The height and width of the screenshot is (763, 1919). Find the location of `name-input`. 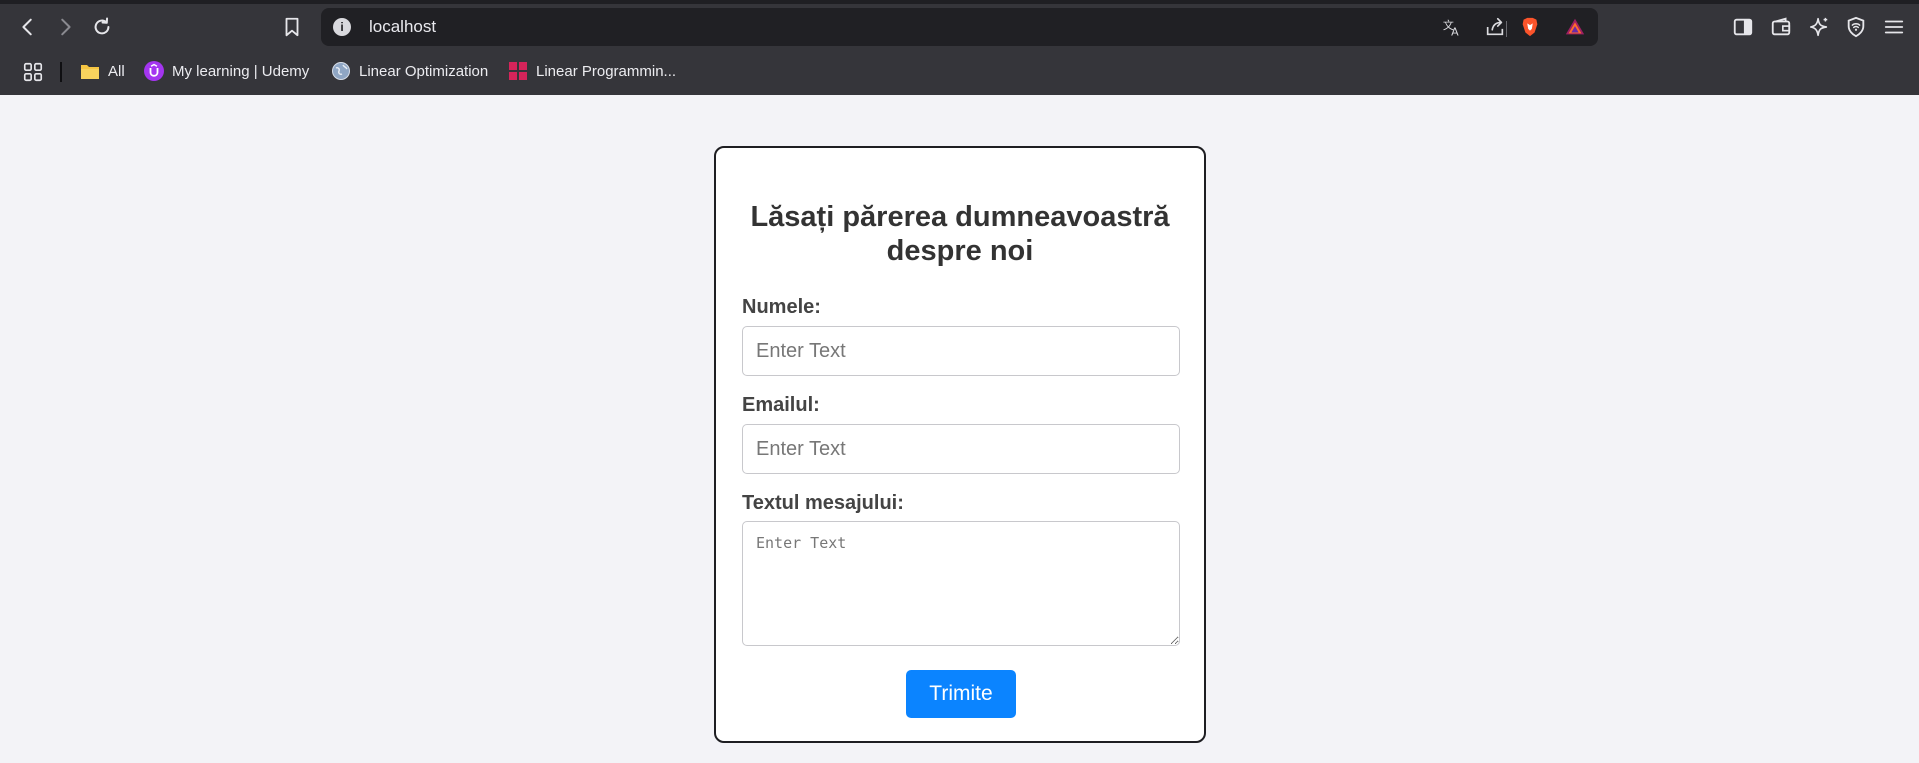

name-input is located at coordinates (961, 351).